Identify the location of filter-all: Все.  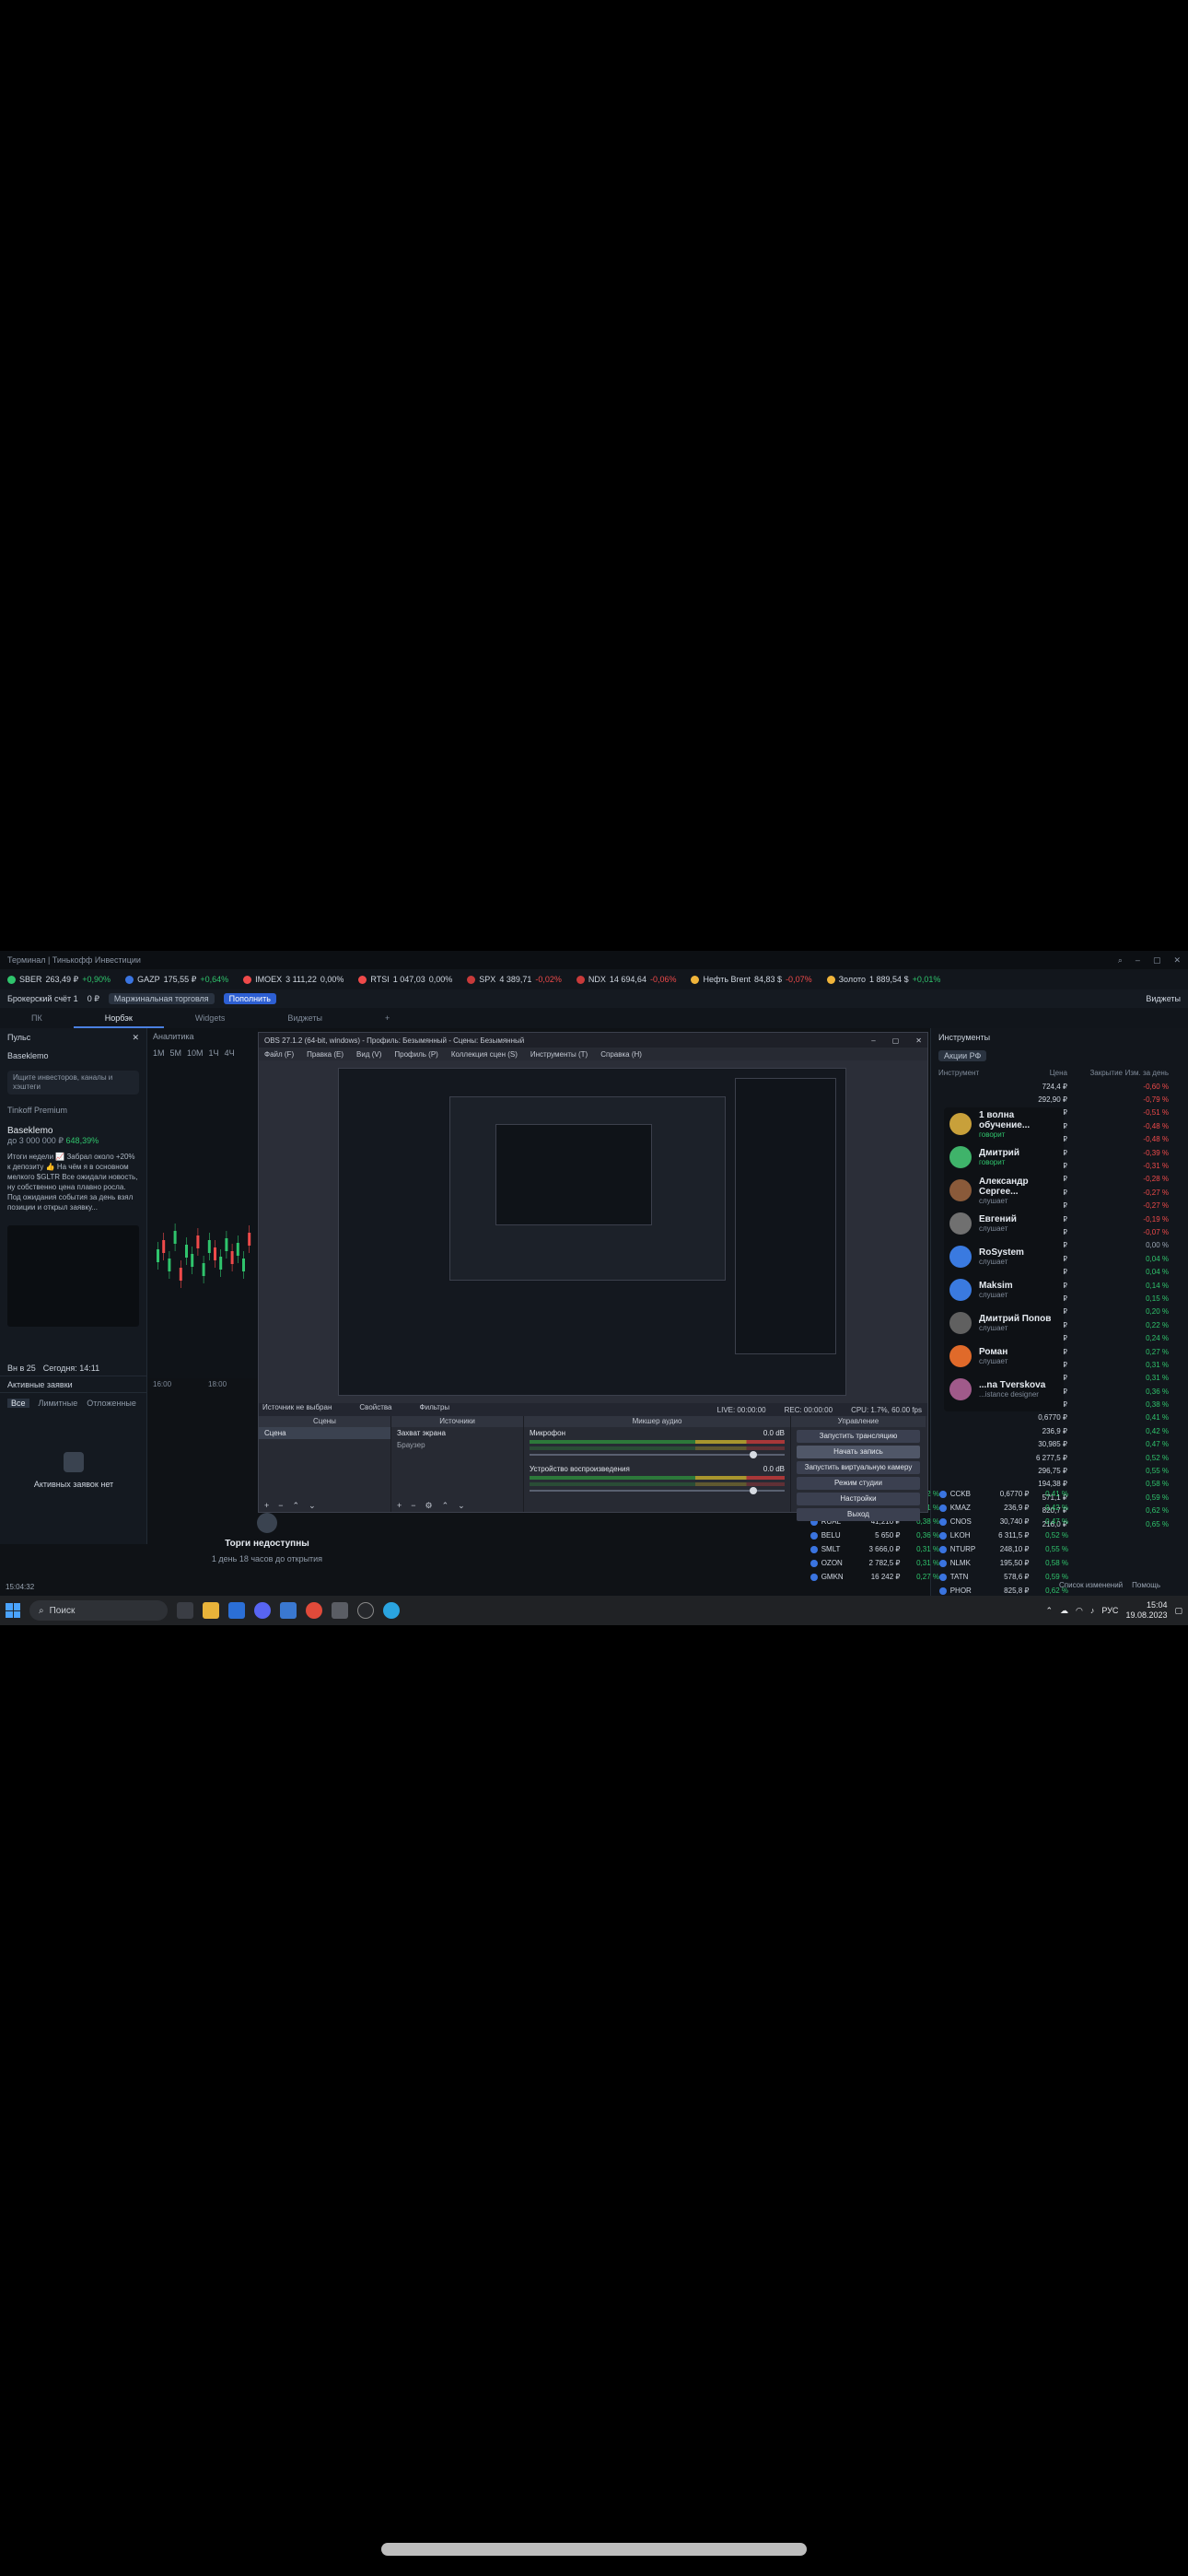
(18, 1403).